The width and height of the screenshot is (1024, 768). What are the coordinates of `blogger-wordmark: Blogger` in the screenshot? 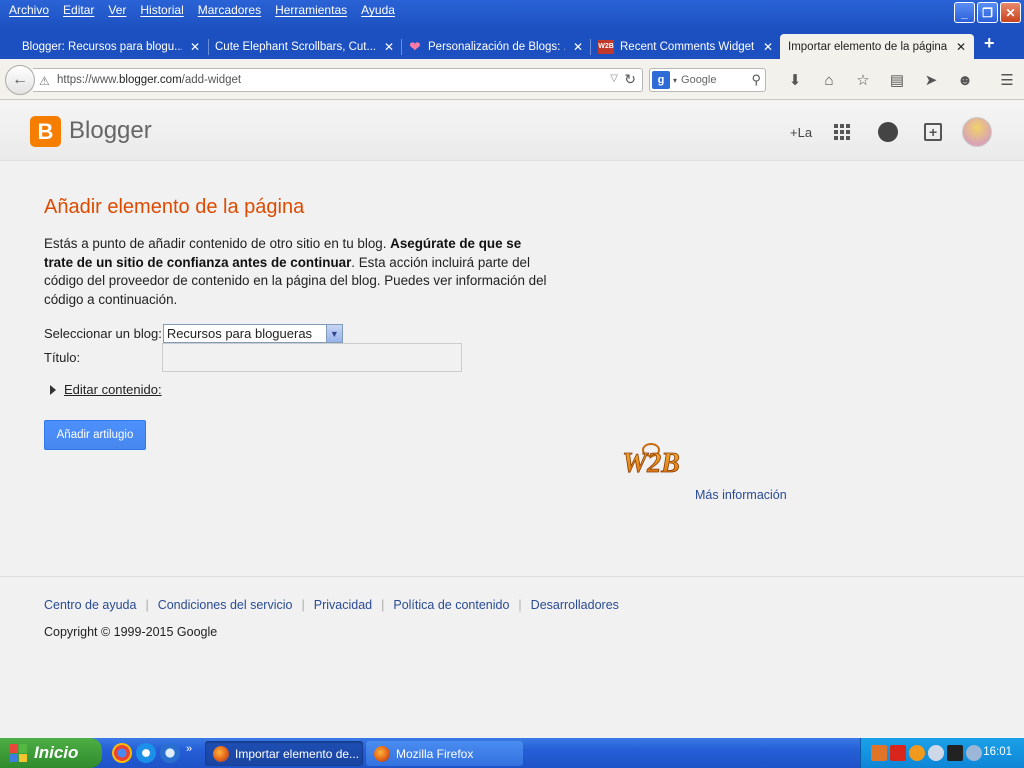 It's located at (110, 131).